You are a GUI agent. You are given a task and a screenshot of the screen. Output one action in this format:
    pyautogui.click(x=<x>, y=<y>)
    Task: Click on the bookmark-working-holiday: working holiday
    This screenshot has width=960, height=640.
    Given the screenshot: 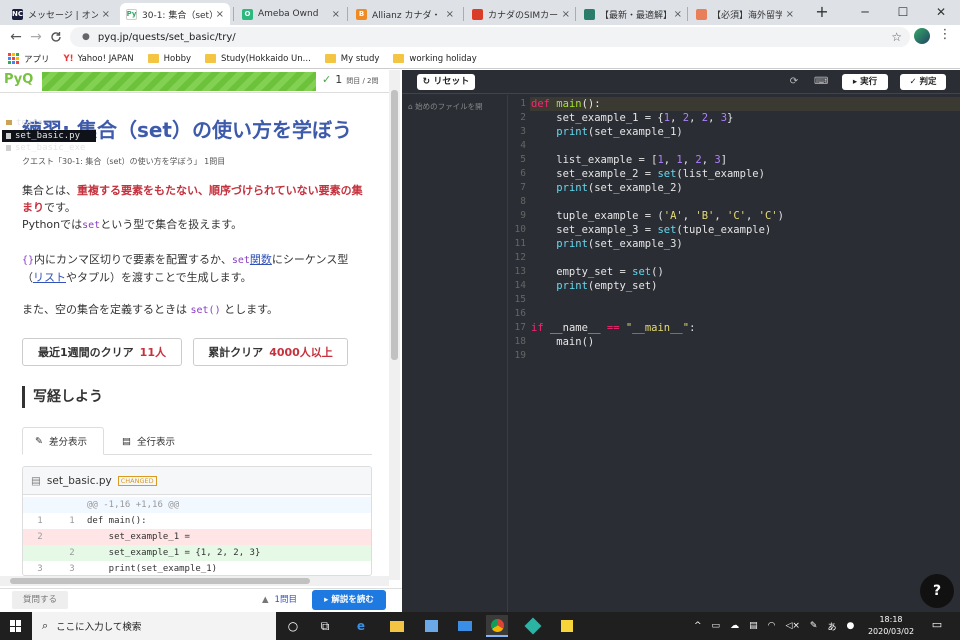 What is the action you would take?
    pyautogui.click(x=435, y=58)
    